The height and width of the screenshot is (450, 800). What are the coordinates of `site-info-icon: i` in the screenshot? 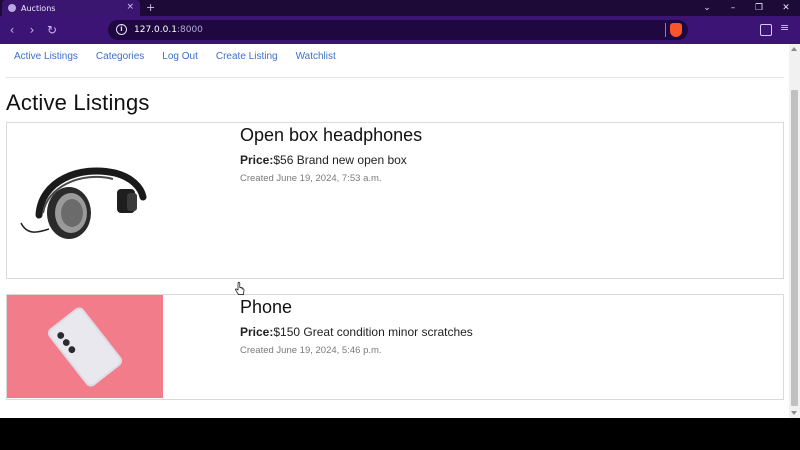 It's located at (121, 29).